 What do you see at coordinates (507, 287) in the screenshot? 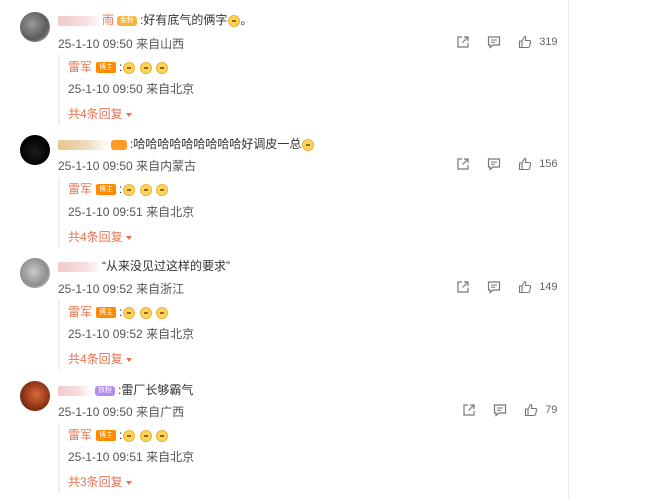
I see `comment-actions: 149` at bounding box center [507, 287].